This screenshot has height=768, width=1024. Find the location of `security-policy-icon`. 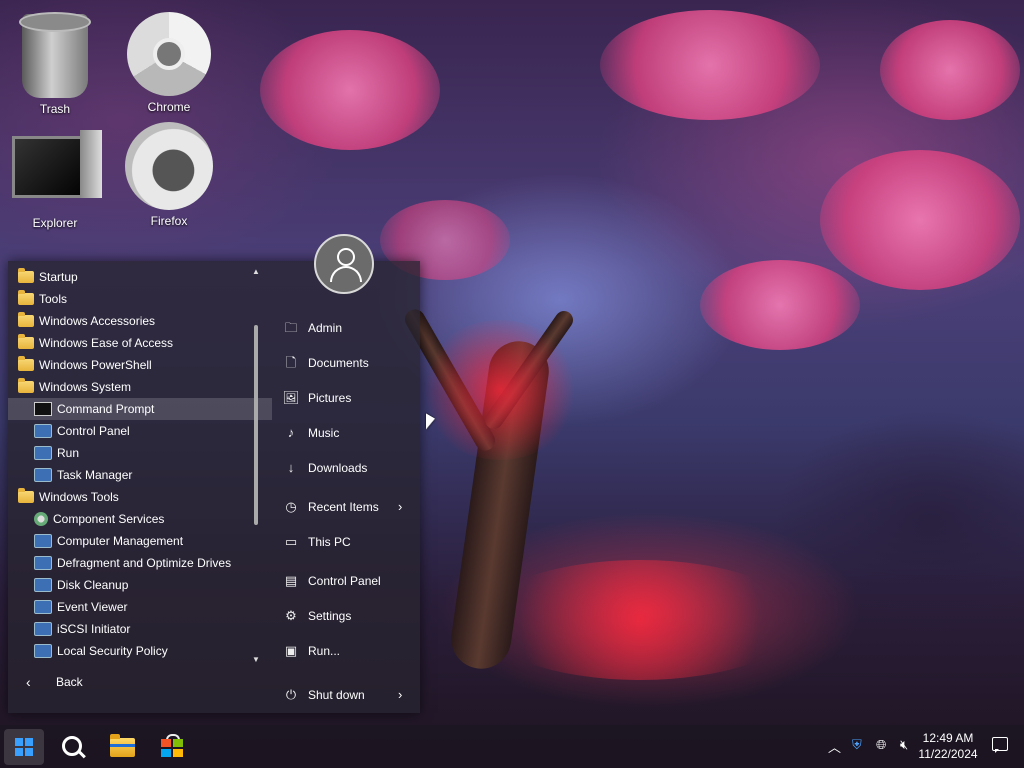

security-policy-icon is located at coordinates (43, 651).